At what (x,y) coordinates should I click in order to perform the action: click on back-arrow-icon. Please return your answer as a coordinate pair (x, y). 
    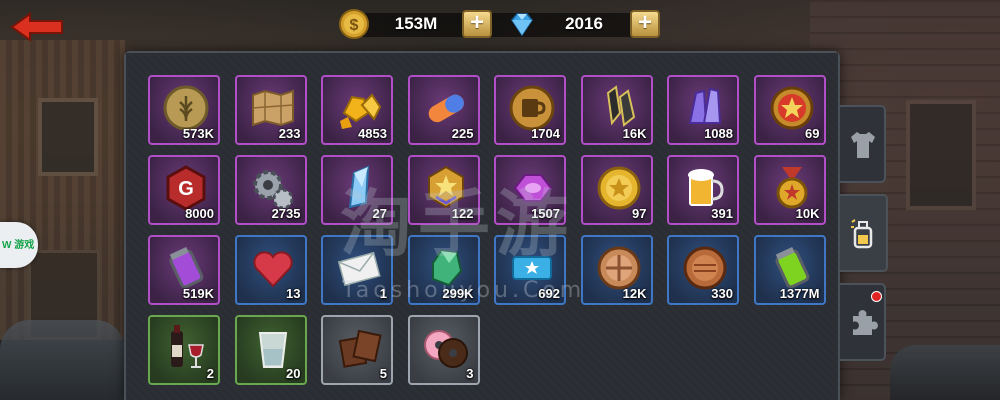
    Looking at the image, I should click on (36, 27).